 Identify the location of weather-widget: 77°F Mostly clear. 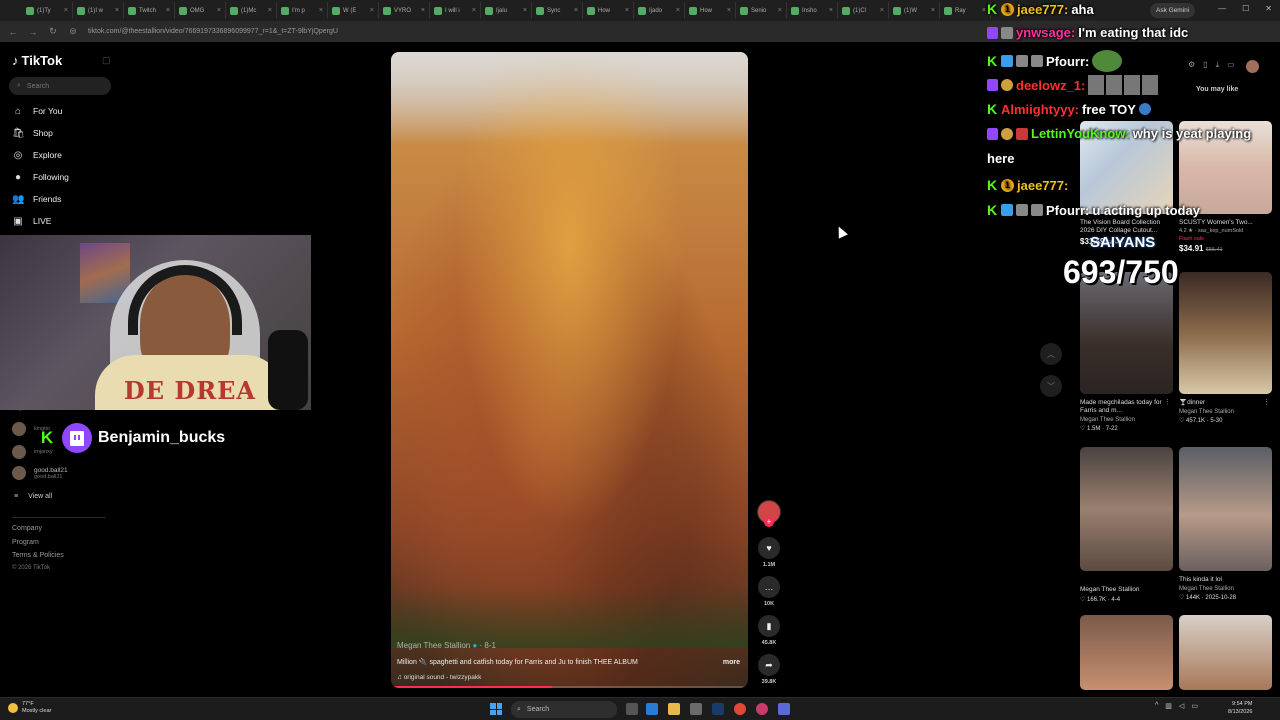
(29, 708).